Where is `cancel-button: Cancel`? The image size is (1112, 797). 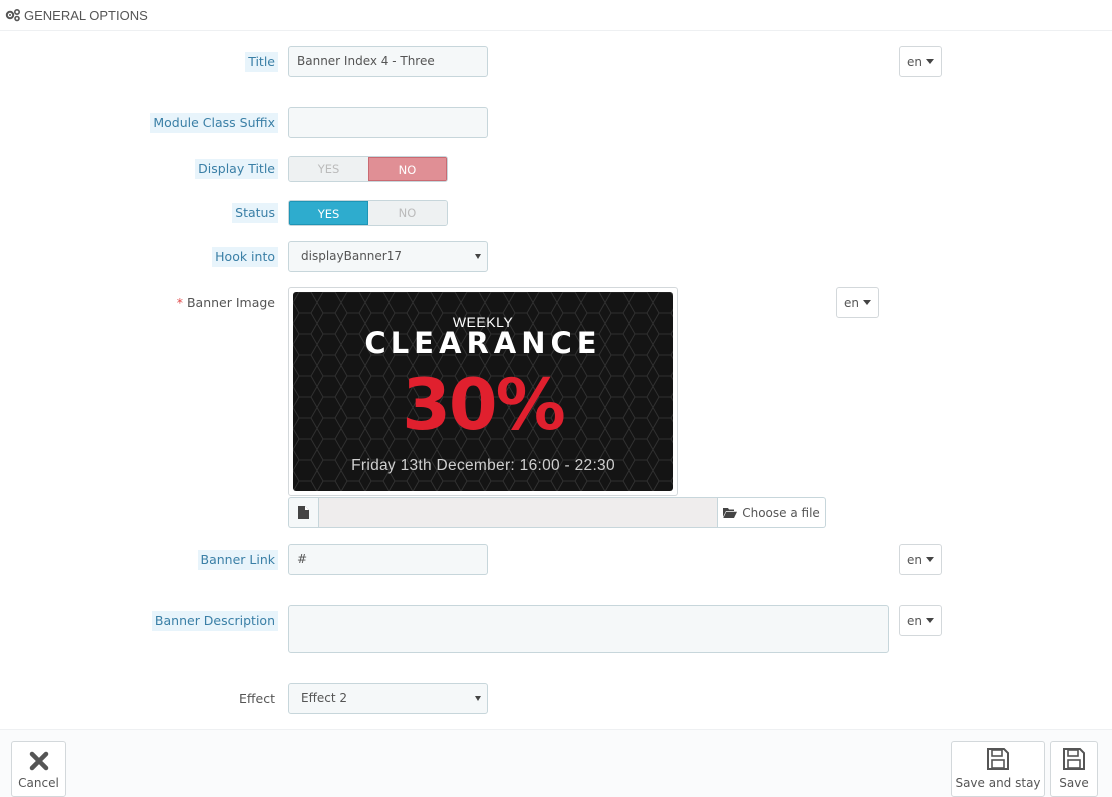
cancel-button: Cancel is located at coordinates (38, 769).